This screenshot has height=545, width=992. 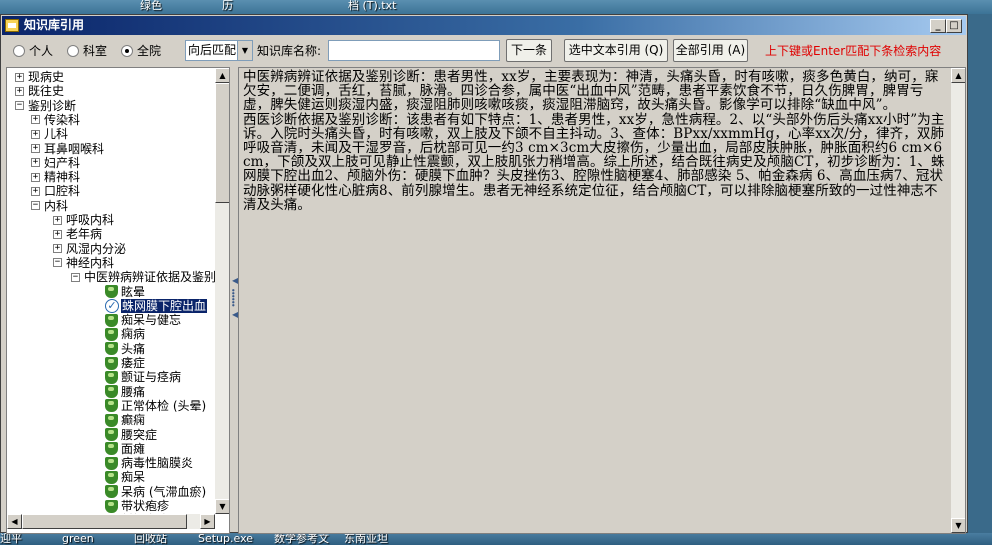 I want to click on tree-horizontal-scrollbar: ◀ ▶, so click(x=111, y=521).